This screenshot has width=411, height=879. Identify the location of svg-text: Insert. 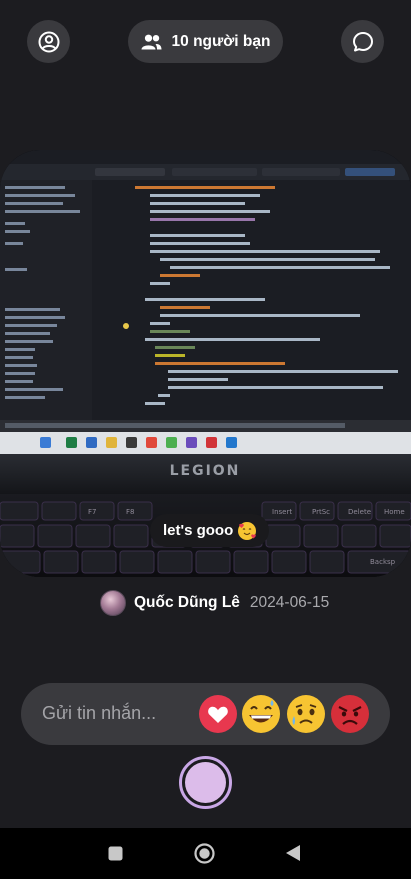
(282, 512).